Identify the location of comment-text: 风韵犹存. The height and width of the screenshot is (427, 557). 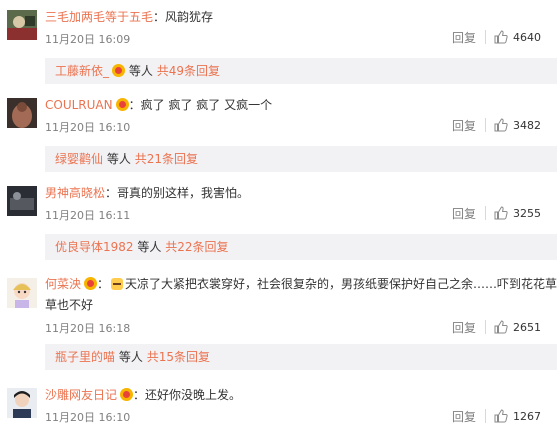
(189, 17).